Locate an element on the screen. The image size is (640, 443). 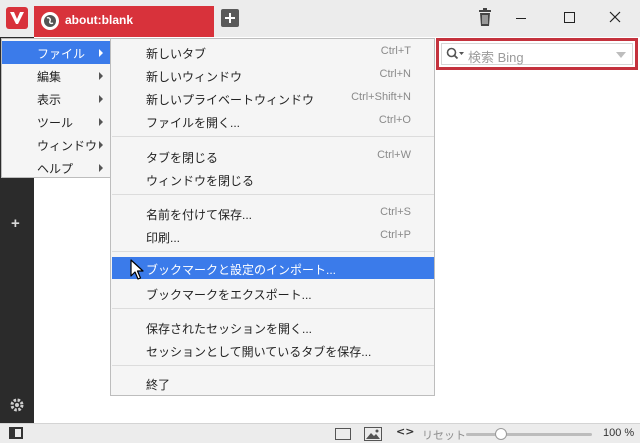
menu-item-new-private-window: 新しいプライベートウィンドウ Ctrl+Shift+N is located at coordinates (273, 98).